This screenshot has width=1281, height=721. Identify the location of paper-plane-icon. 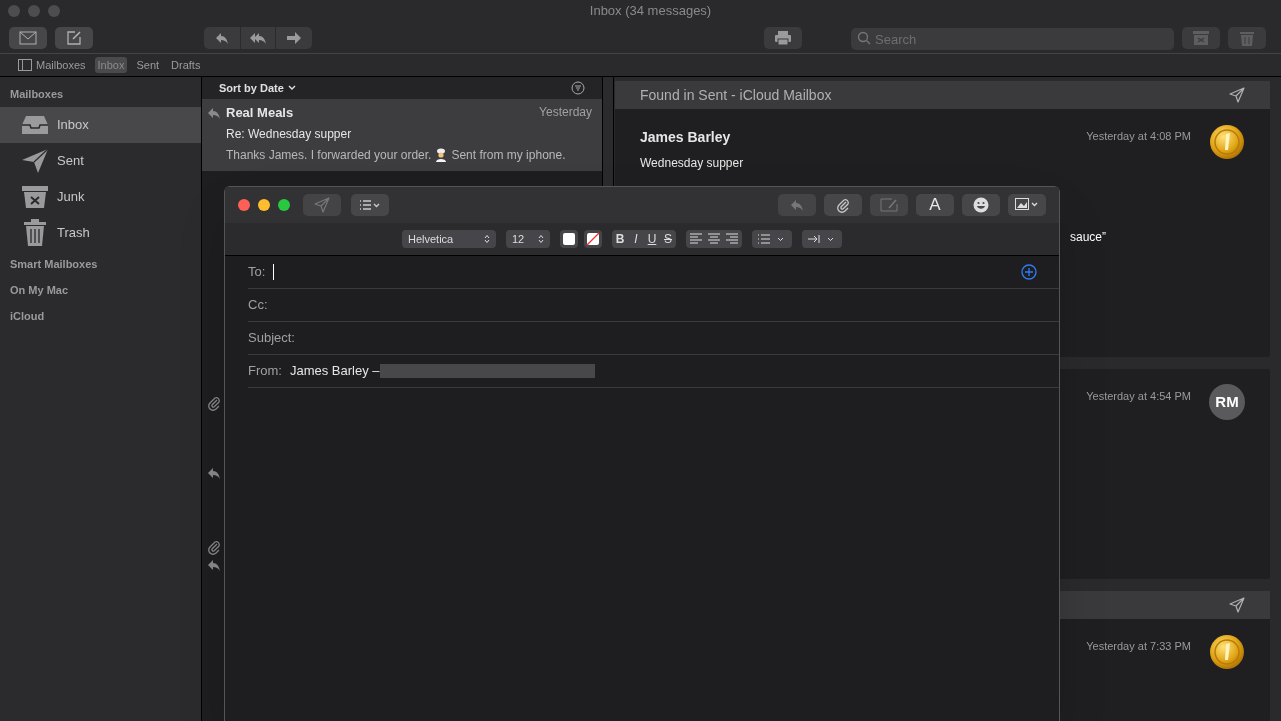
(35, 161).